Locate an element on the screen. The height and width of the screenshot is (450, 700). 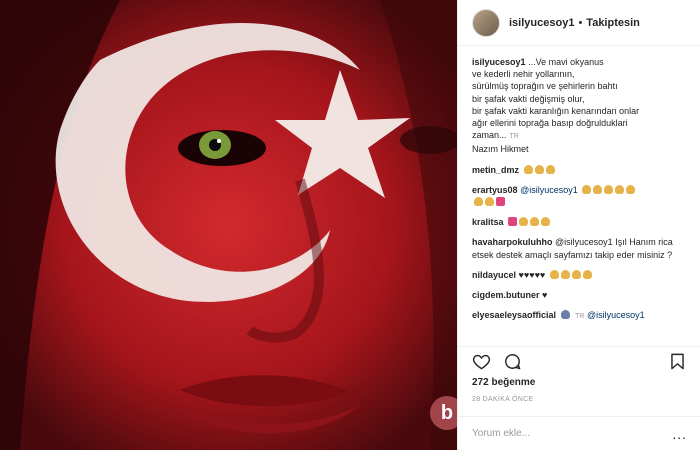
comment-text: ♥ is located at coordinates (545, 295).